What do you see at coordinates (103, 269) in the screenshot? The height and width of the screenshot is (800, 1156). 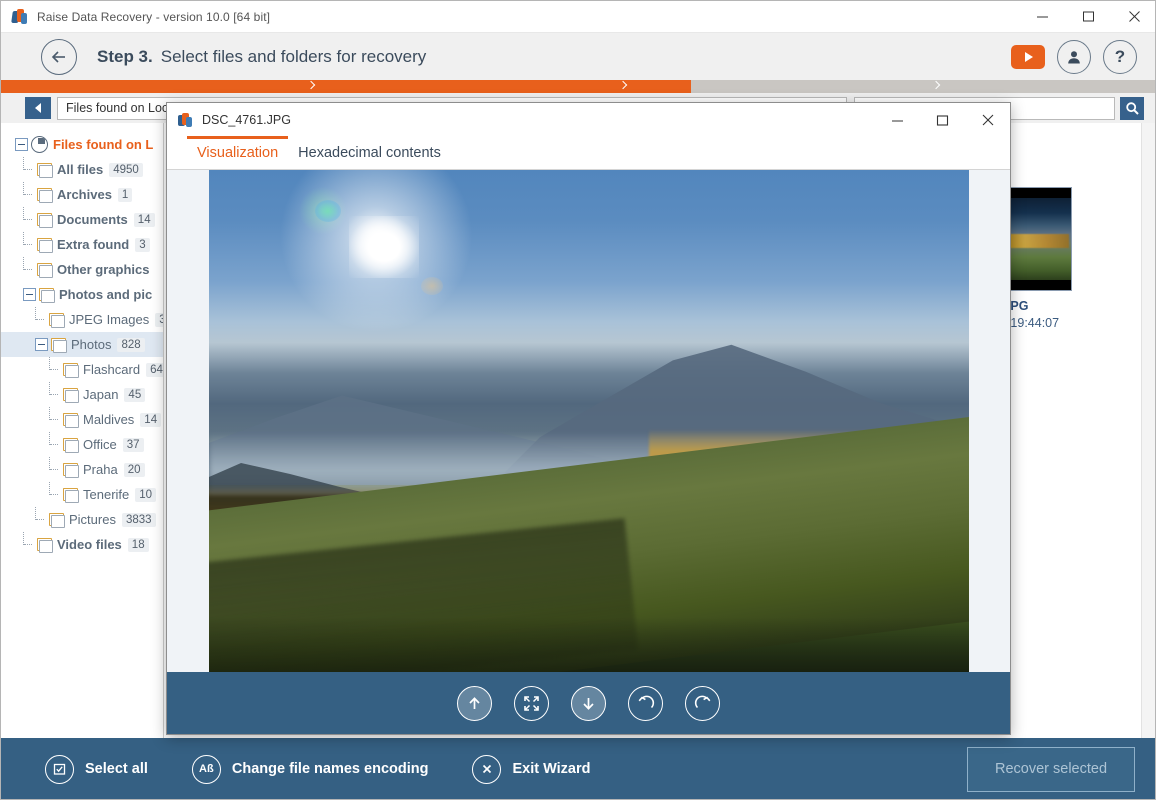 I see `tree-item-label: Other graphics` at bounding box center [103, 269].